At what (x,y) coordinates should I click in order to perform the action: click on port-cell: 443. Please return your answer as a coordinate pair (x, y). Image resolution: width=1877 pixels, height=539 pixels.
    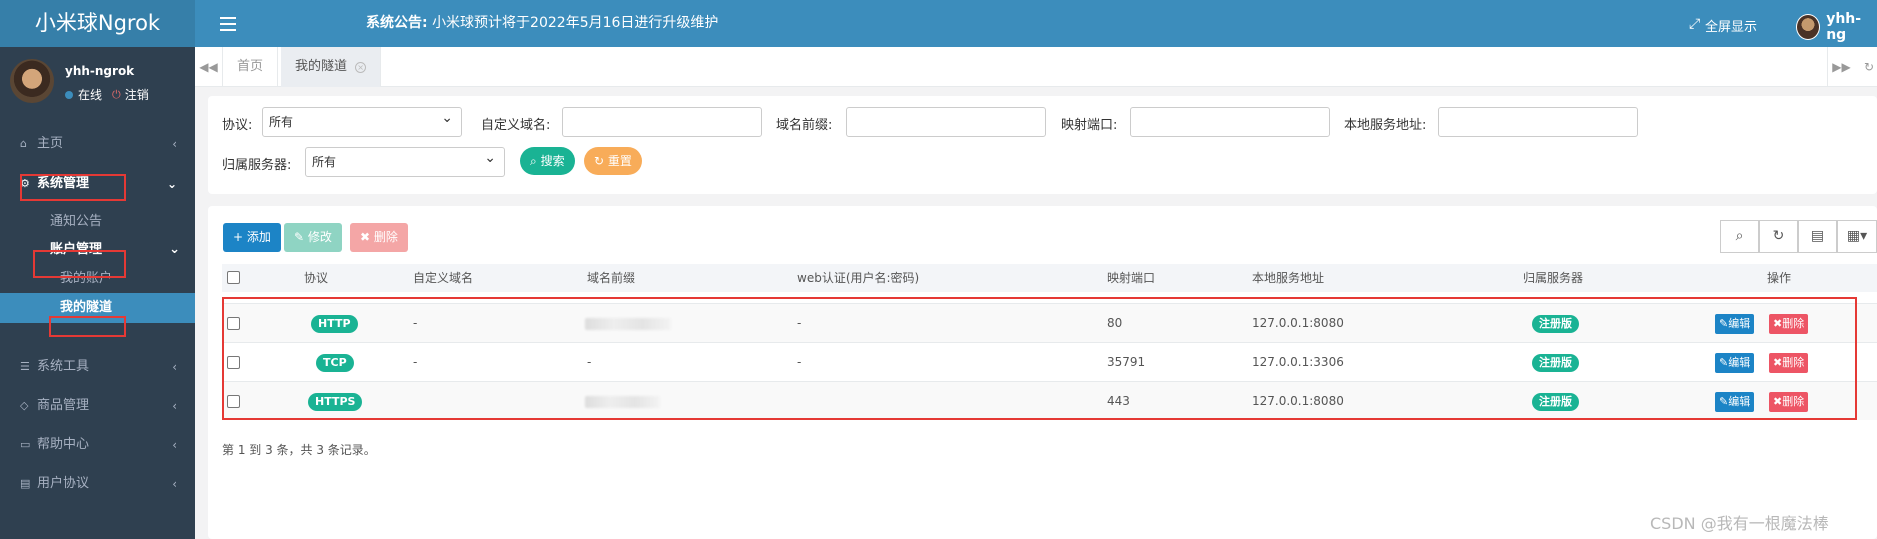
    Looking at the image, I should click on (1118, 401).